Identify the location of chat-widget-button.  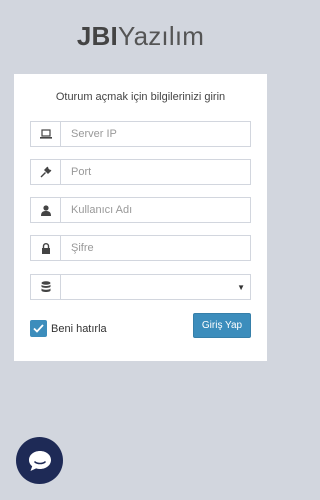
(39, 460).